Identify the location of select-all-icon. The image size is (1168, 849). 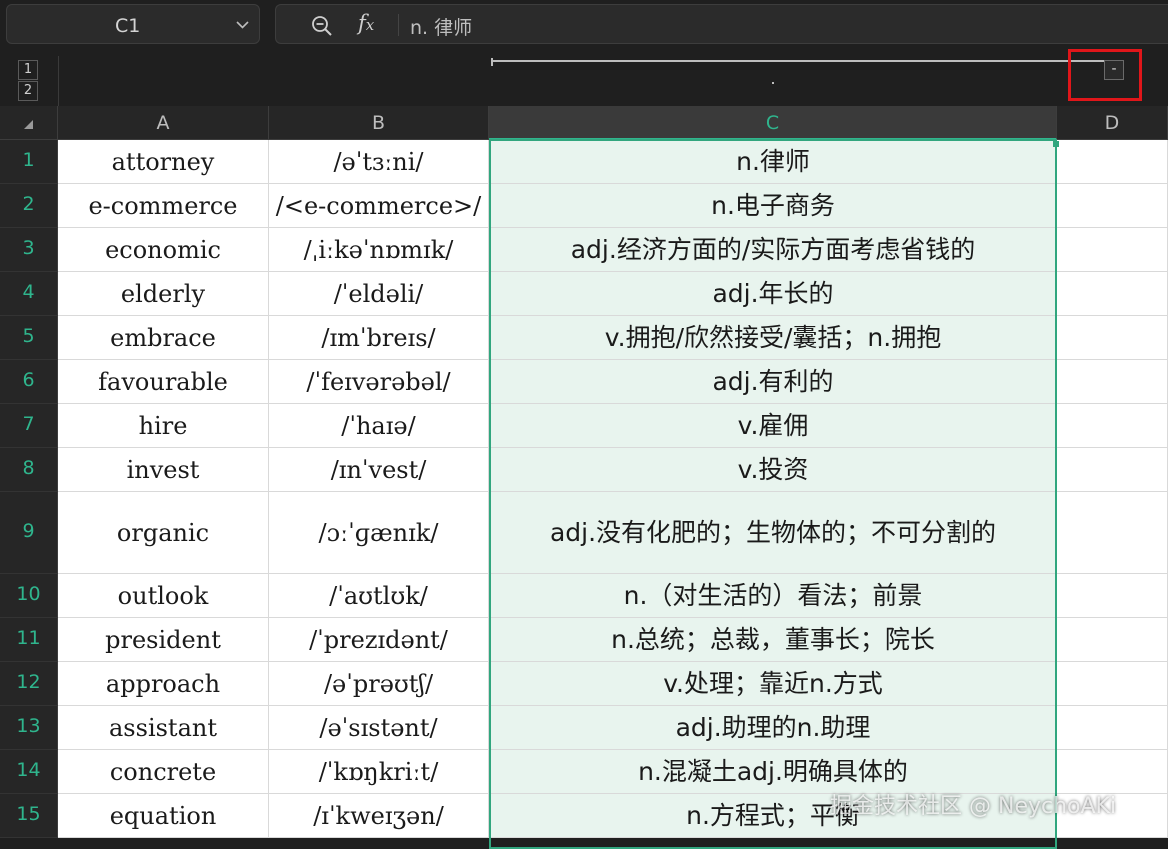
(28, 124).